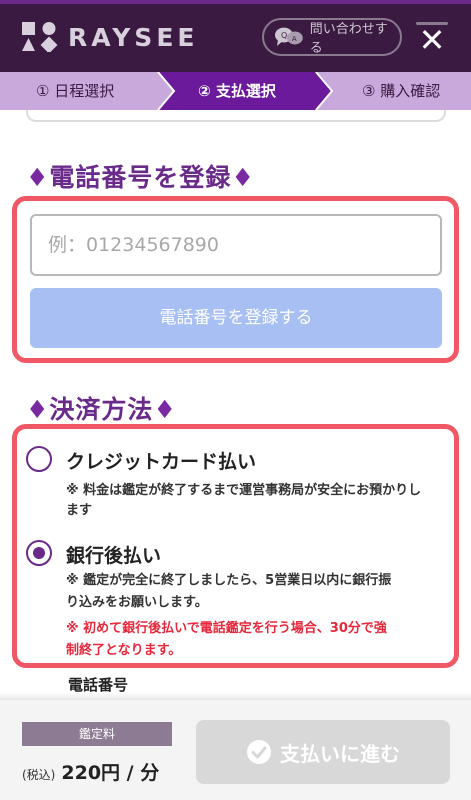  Describe the element at coordinates (229, 580) in the screenshot. I see `bank-postpay-note-line1: ※ 鑑定が完全に終了しましたら、5営業日以内に銀行振` at that location.